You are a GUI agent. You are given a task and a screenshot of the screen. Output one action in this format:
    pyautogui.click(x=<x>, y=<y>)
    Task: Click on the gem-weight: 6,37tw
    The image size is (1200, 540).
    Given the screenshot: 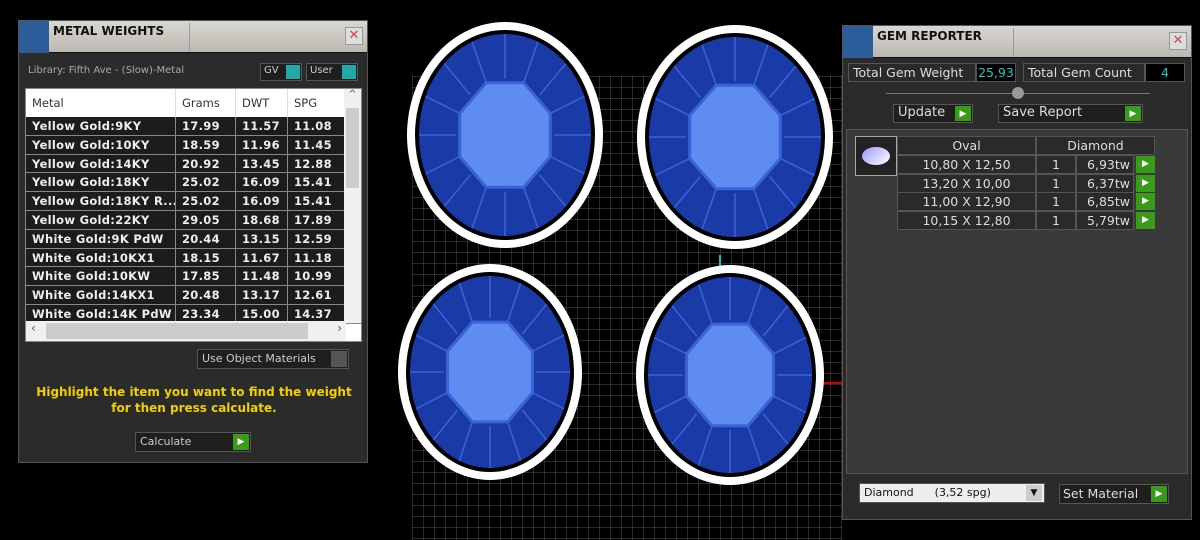 What is the action you would take?
    pyautogui.click(x=1105, y=183)
    